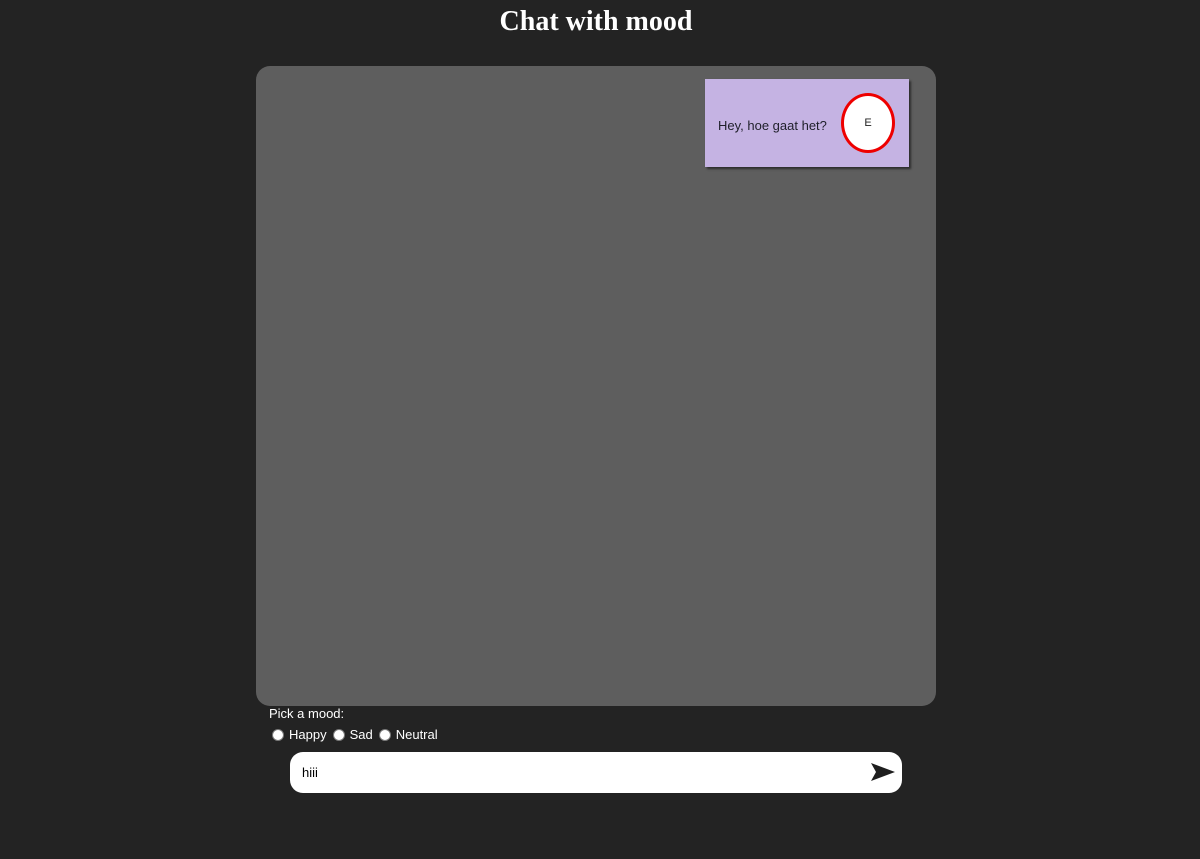  I want to click on mood-option-happy: Happy, so click(298, 735).